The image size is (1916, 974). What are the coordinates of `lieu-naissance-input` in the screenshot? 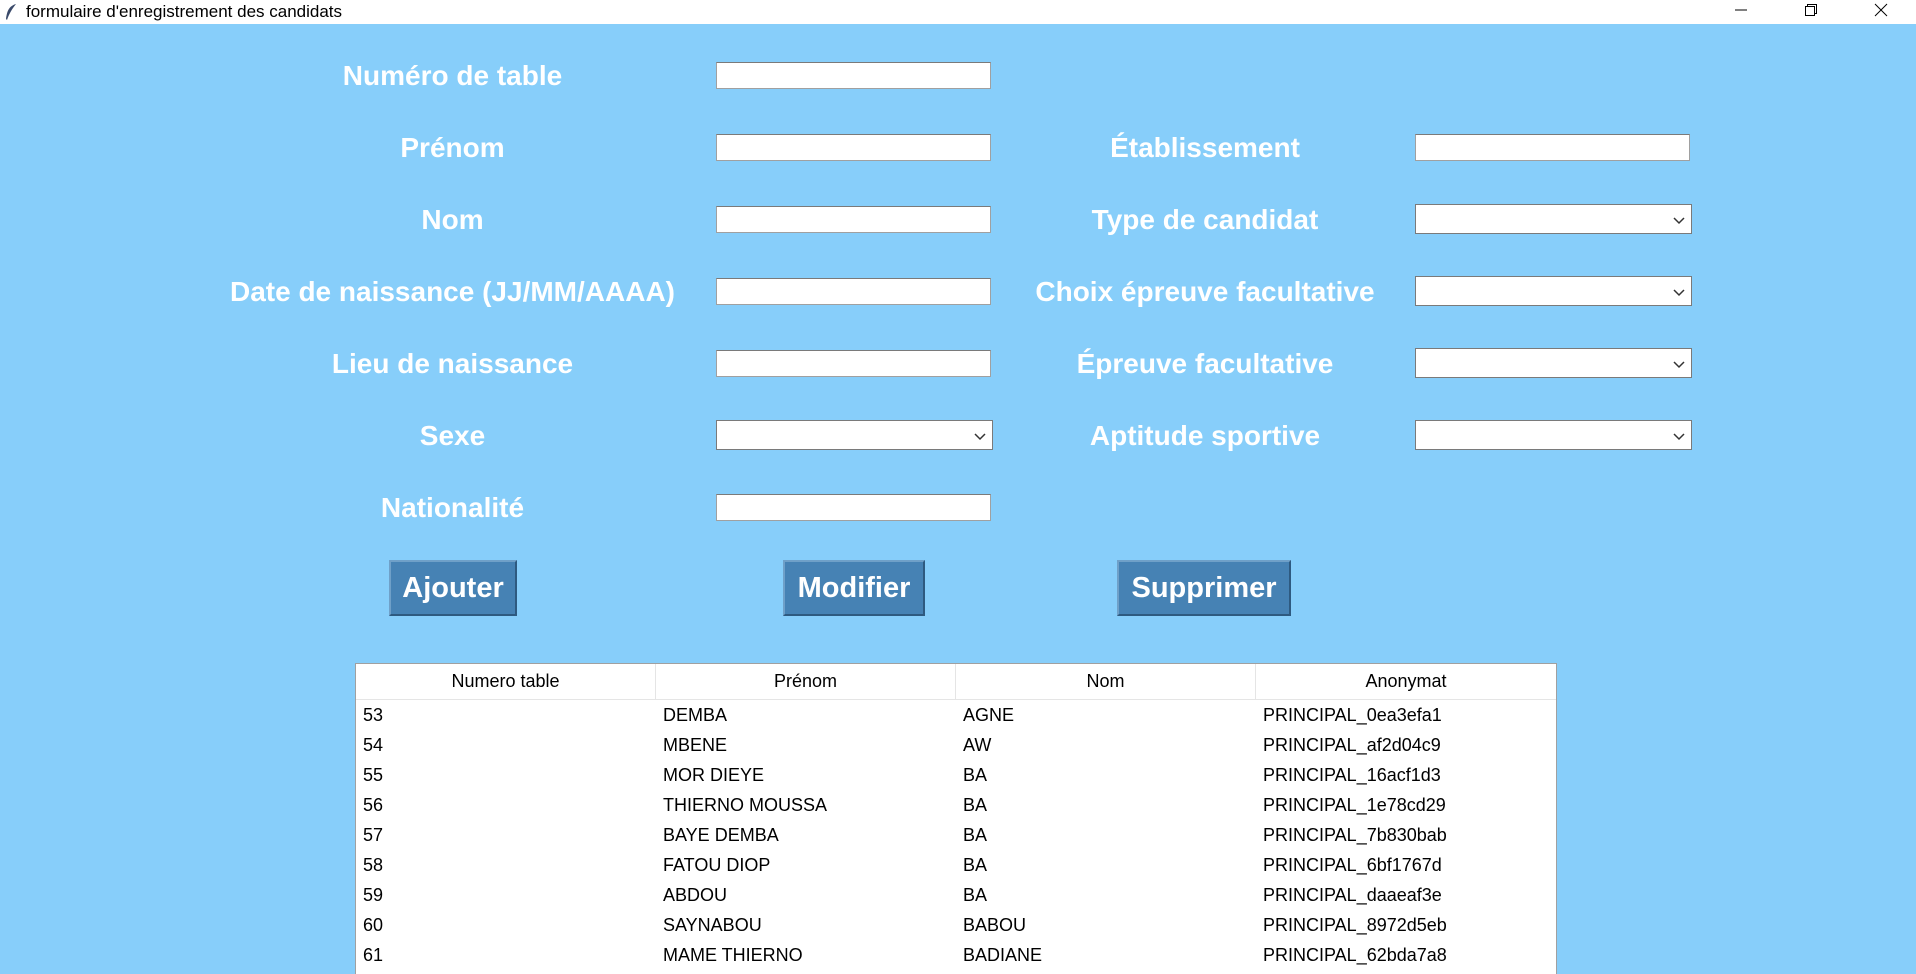 It's located at (853, 363).